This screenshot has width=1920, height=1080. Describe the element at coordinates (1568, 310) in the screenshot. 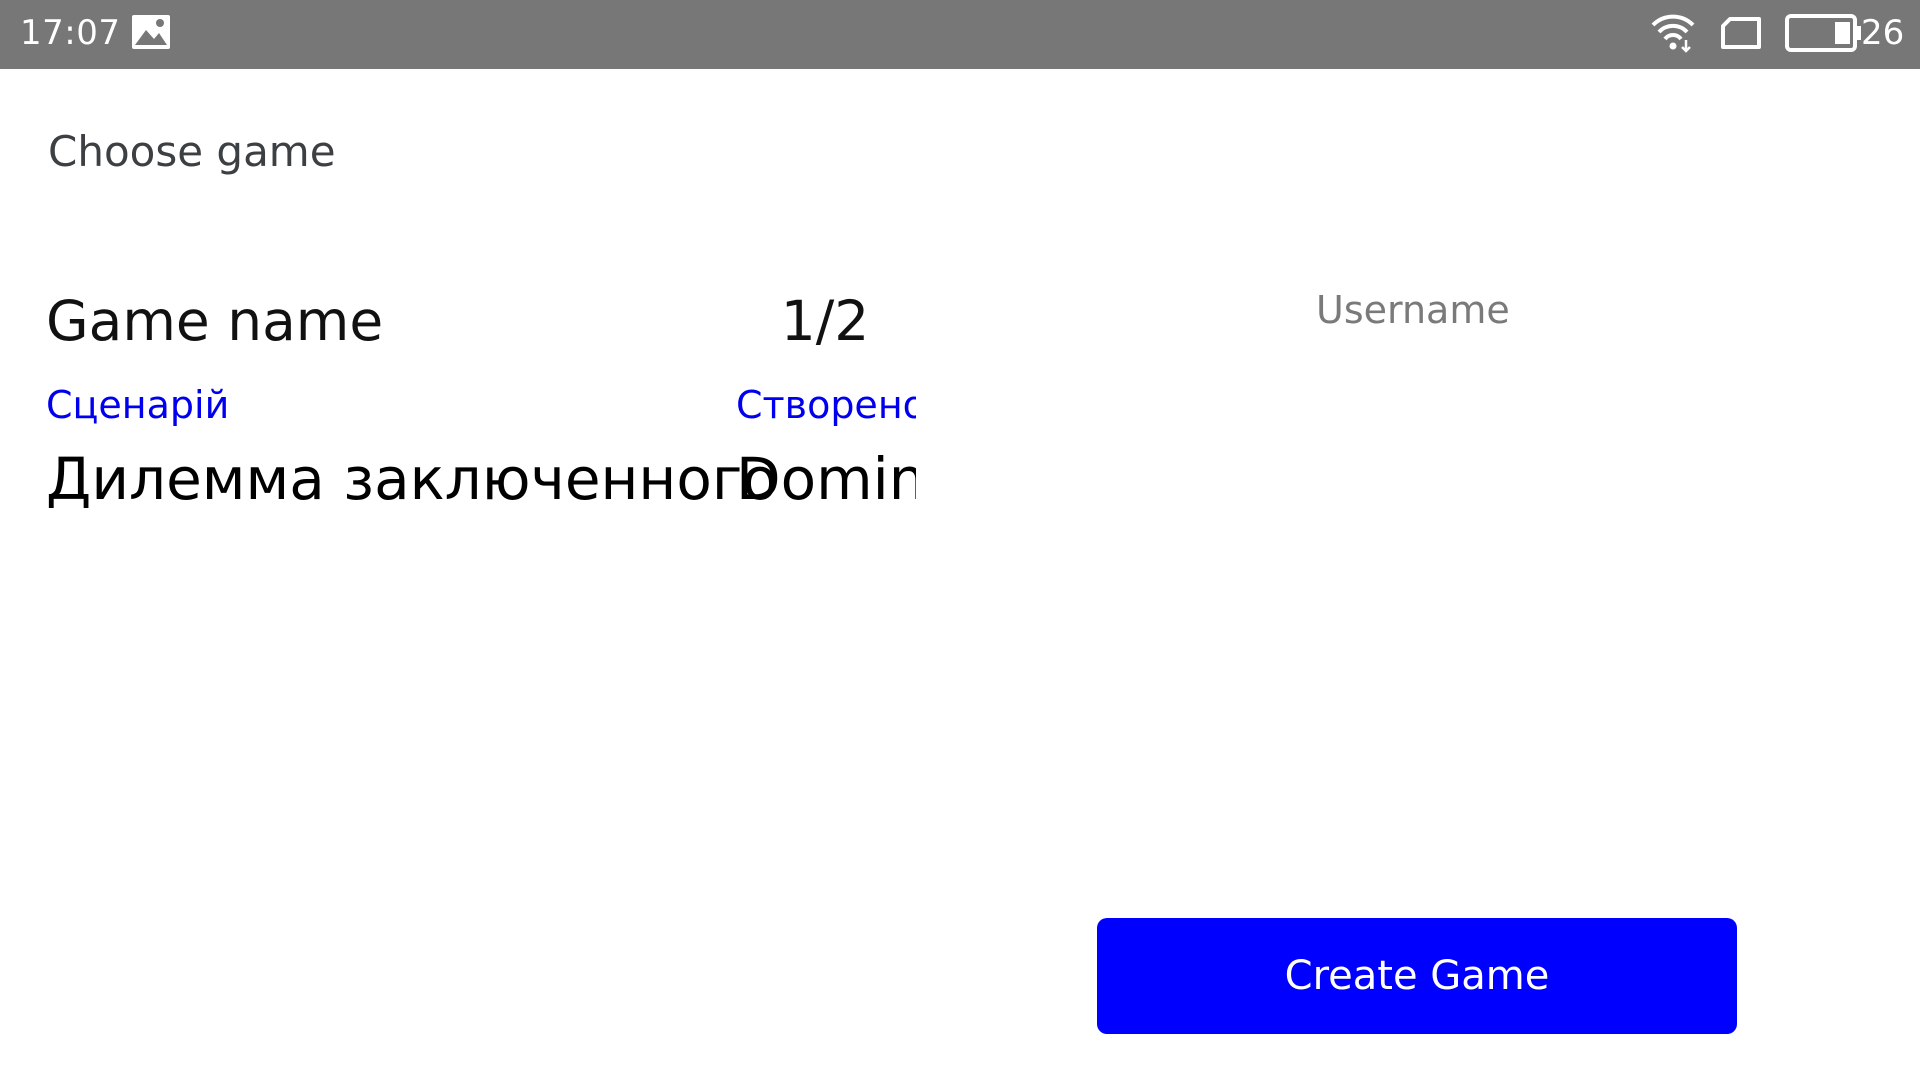

I see `username-input` at that location.